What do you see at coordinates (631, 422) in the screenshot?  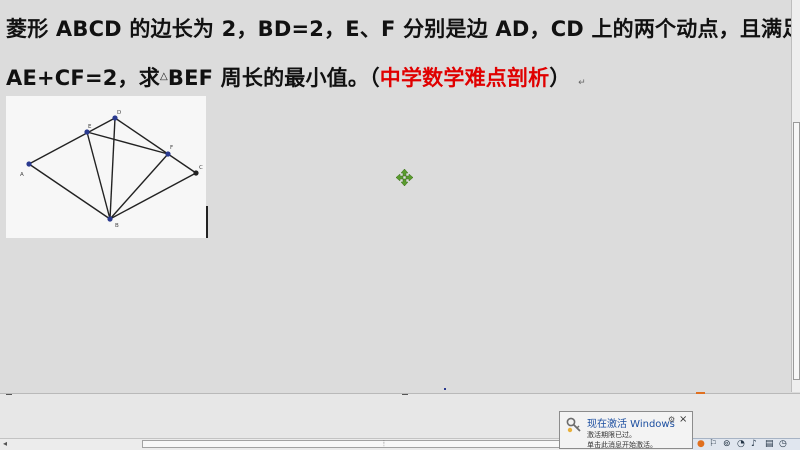 I see `notification-title: 现在激活 Windows` at bounding box center [631, 422].